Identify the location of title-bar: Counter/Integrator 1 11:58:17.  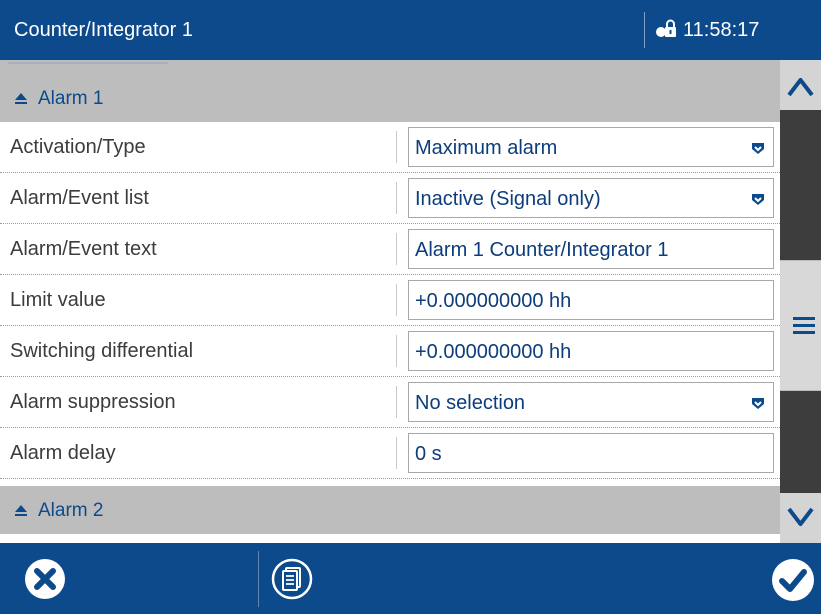
(410, 30).